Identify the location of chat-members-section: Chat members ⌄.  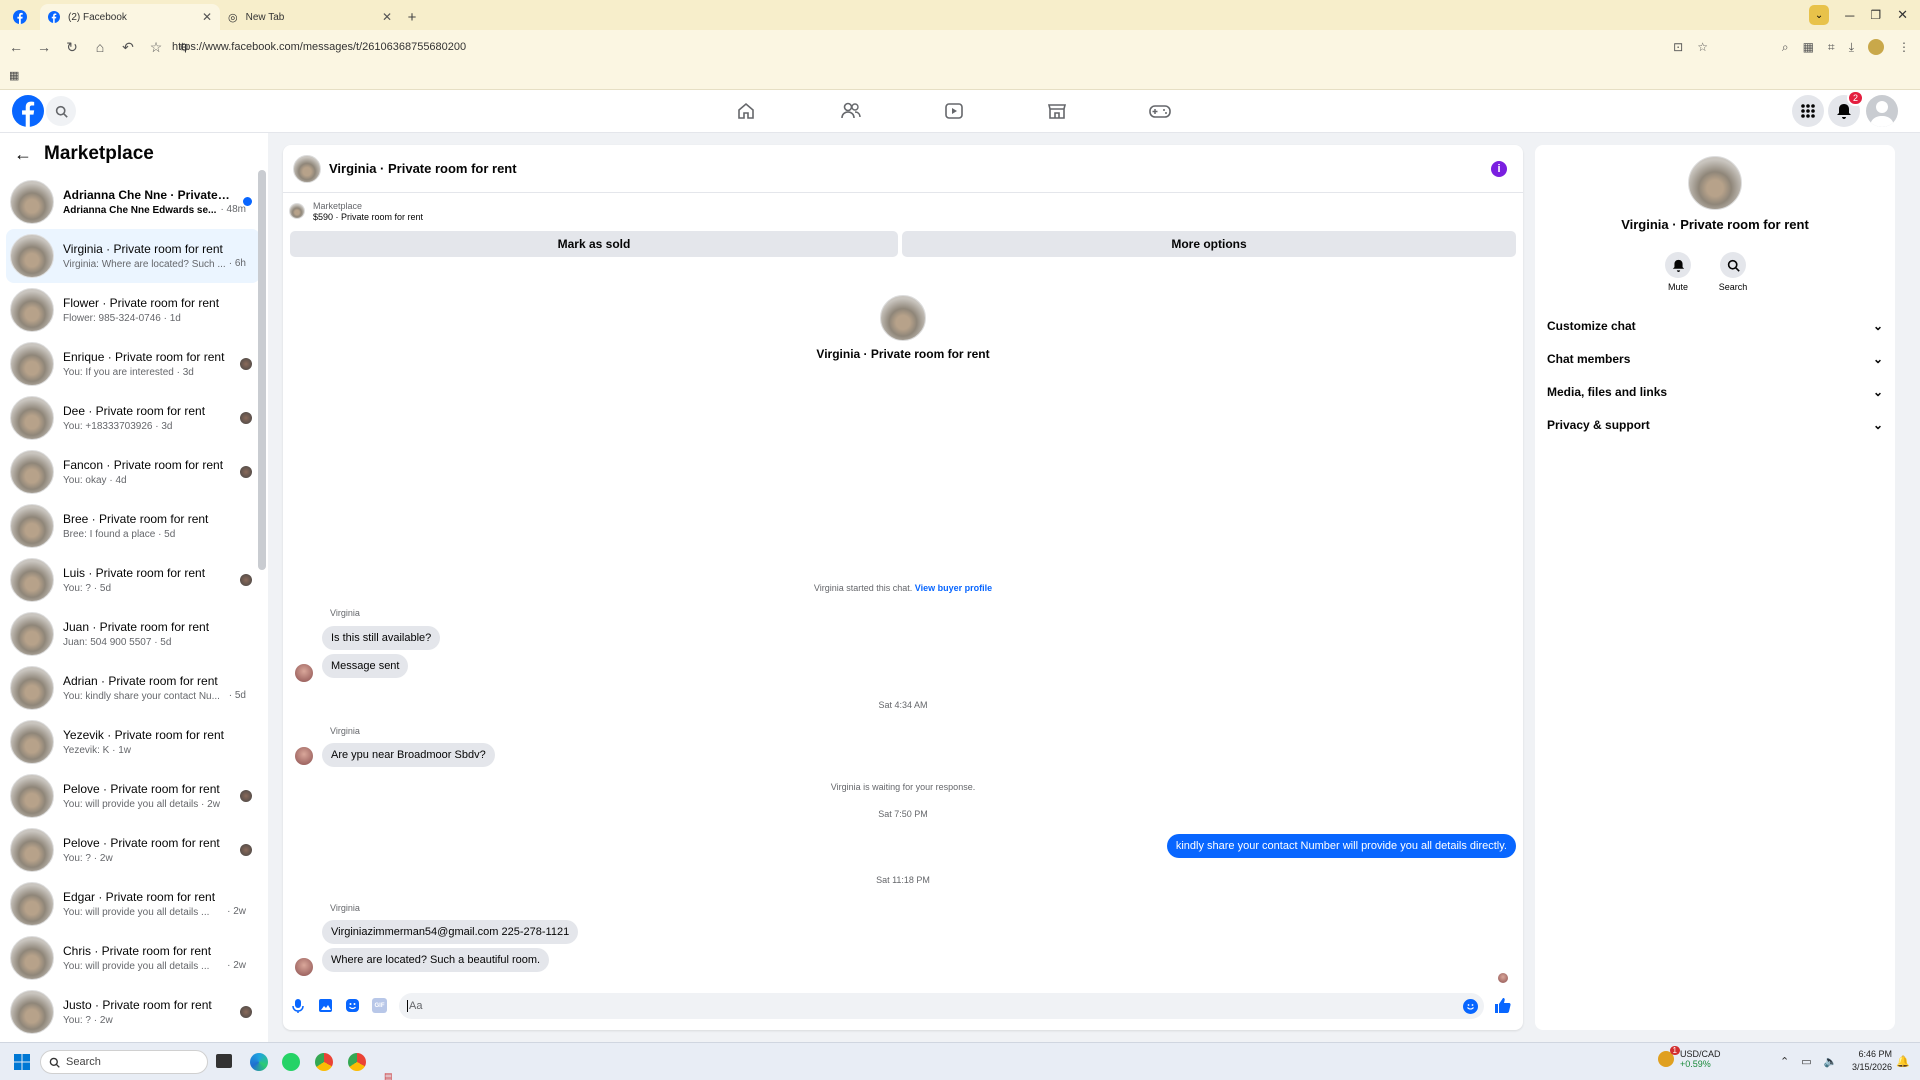
(1715, 359).